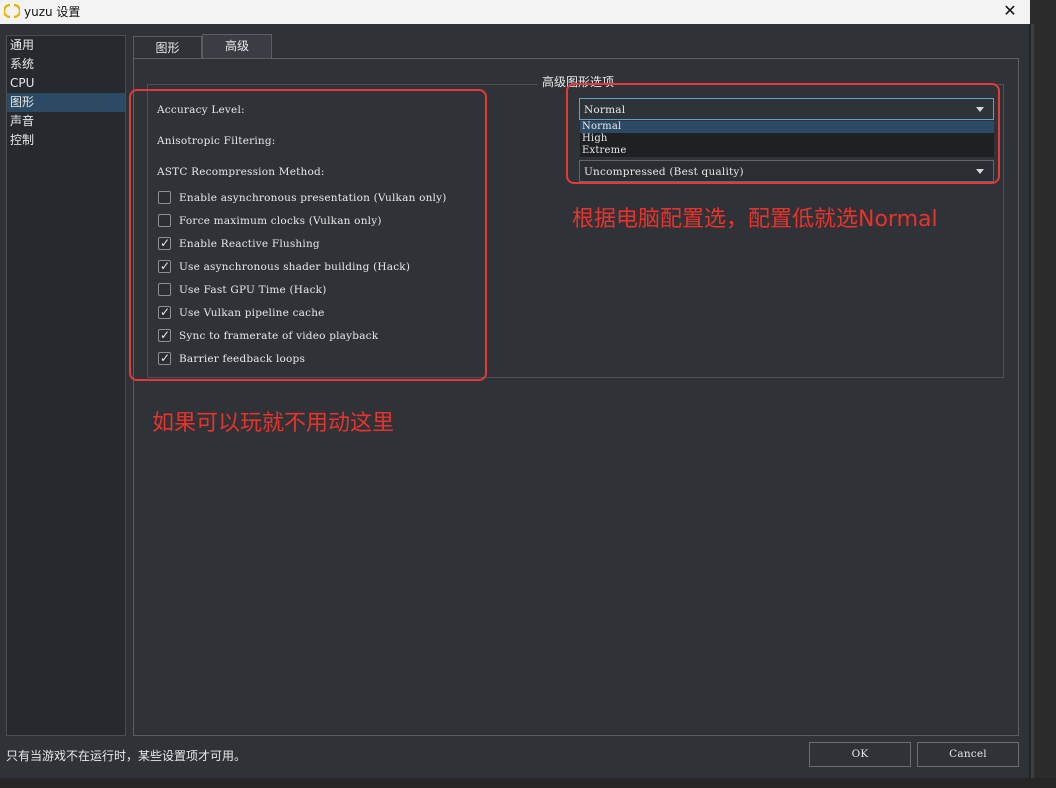  I want to click on title-bar: yuzu 设置 ✕, so click(515, 12).